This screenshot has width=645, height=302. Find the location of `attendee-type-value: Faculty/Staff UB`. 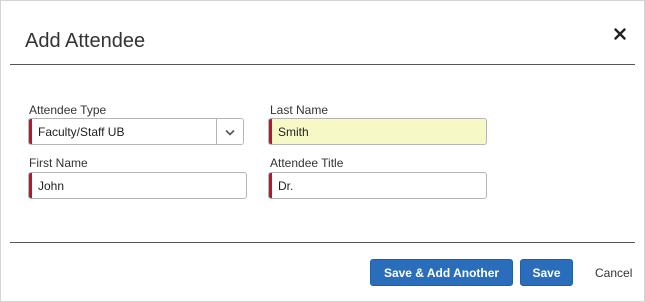

attendee-type-value: Faculty/Staff UB is located at coordinates (81, 132).